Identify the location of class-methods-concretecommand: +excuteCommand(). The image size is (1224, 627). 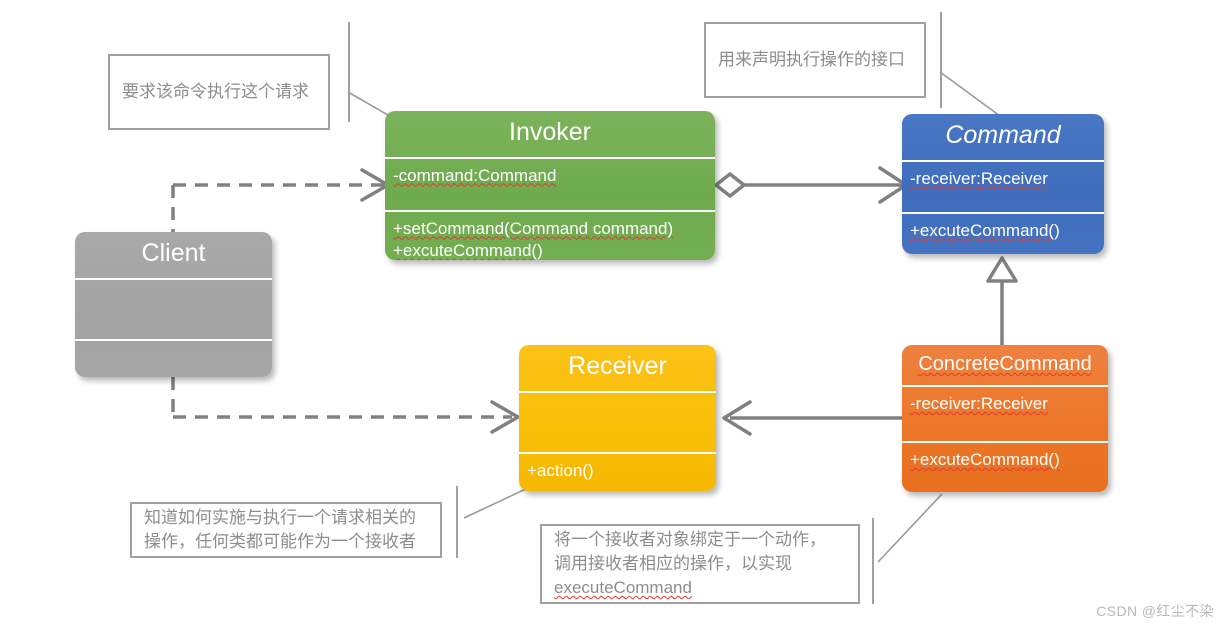
(1005, 461).